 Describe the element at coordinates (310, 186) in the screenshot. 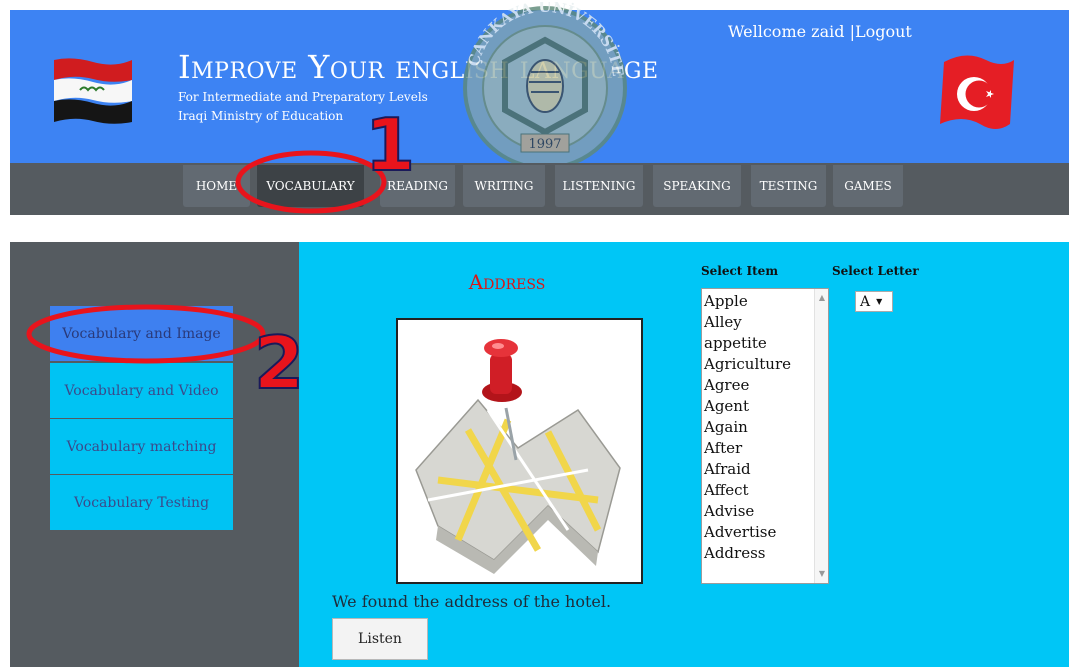

I see `nav-item-vocabulary: VOCABULARY` at that location.